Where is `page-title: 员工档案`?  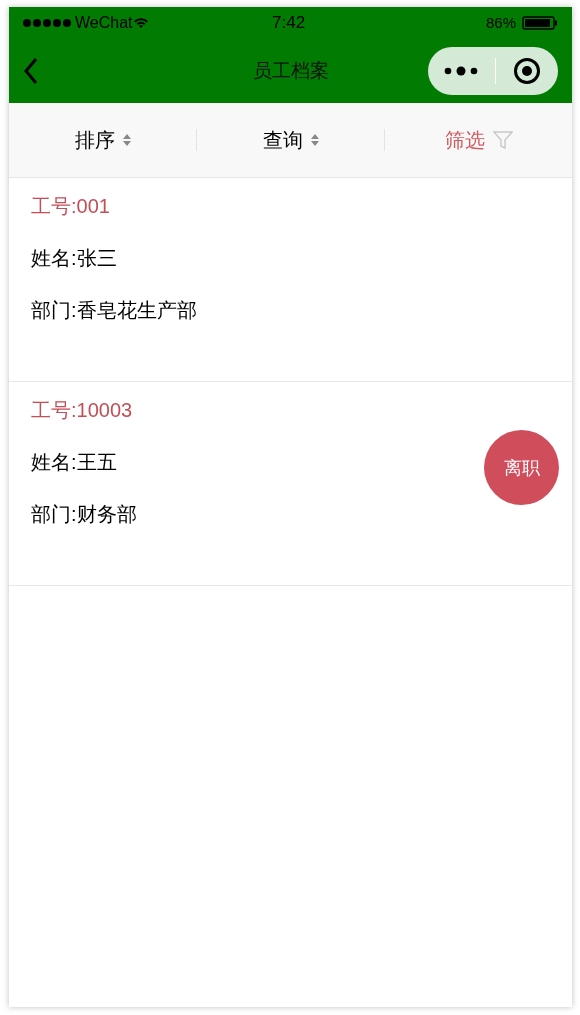 page-title: 员工档案 is located at coordinates (290, 70).